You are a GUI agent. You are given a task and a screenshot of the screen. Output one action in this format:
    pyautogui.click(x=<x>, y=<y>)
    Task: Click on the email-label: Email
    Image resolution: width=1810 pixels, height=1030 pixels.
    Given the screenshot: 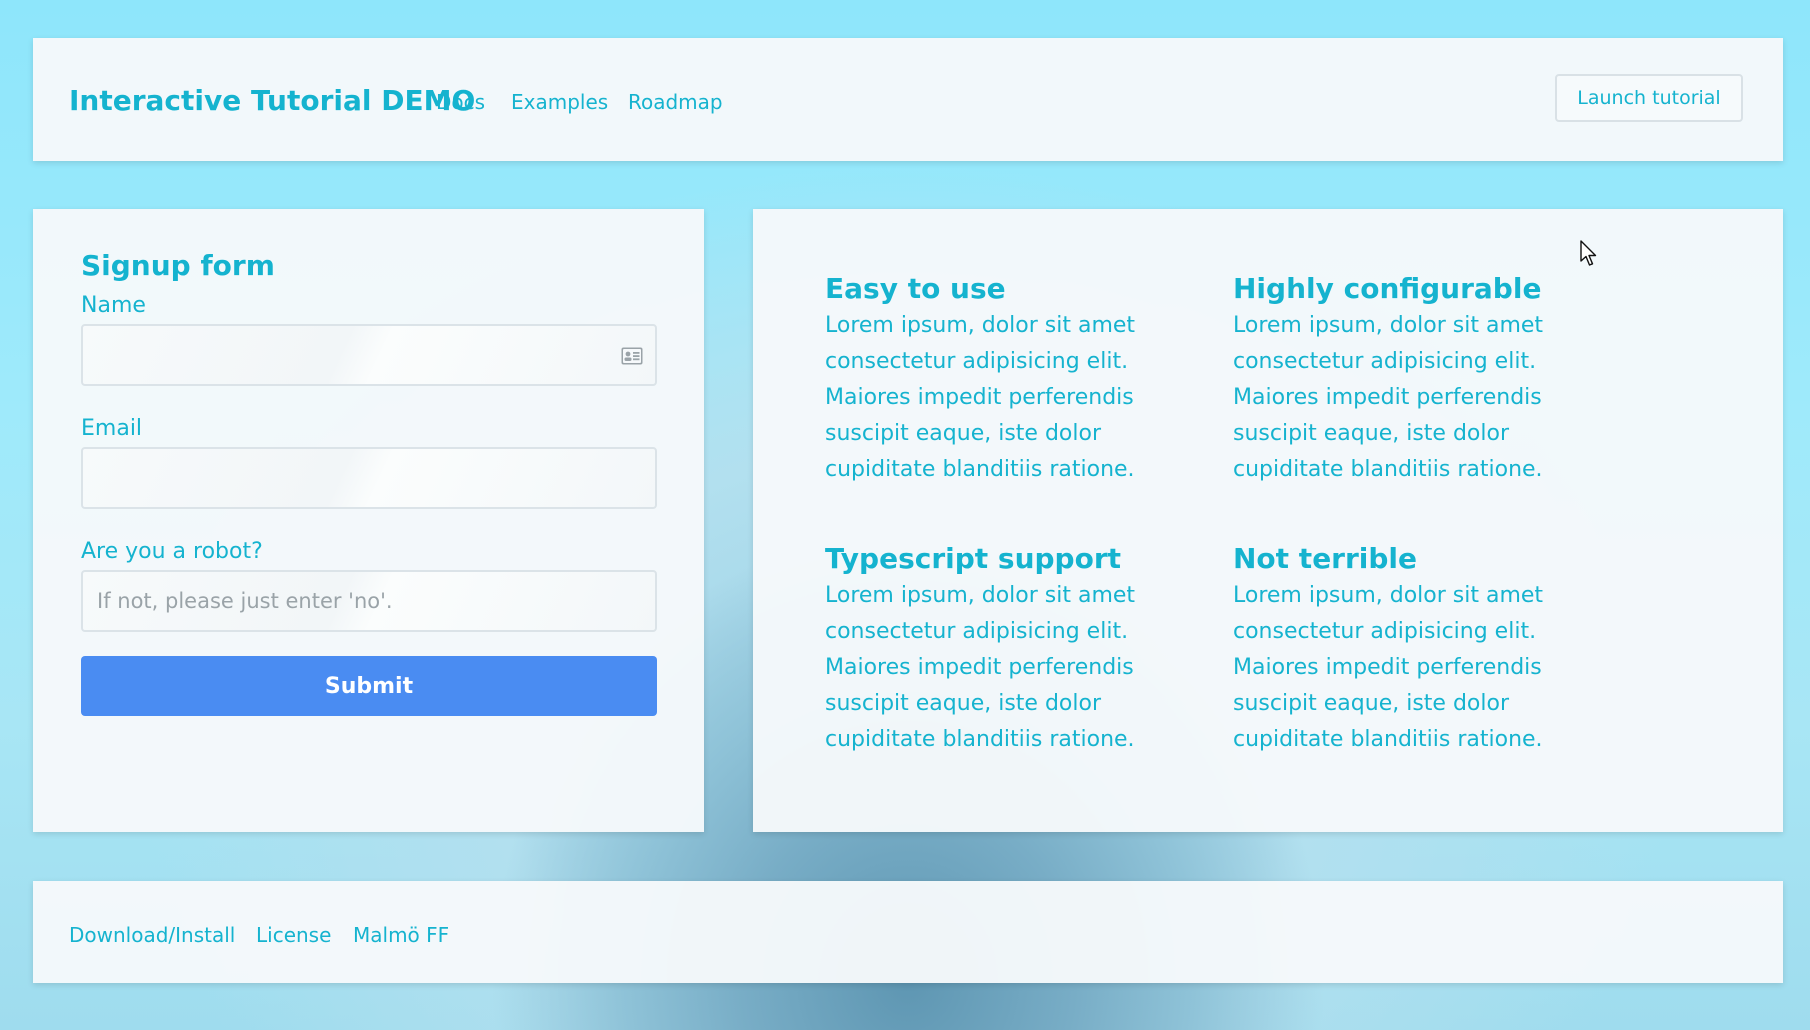 What is the action you would take?
    pyautogui.click(x=112, y=428)
    